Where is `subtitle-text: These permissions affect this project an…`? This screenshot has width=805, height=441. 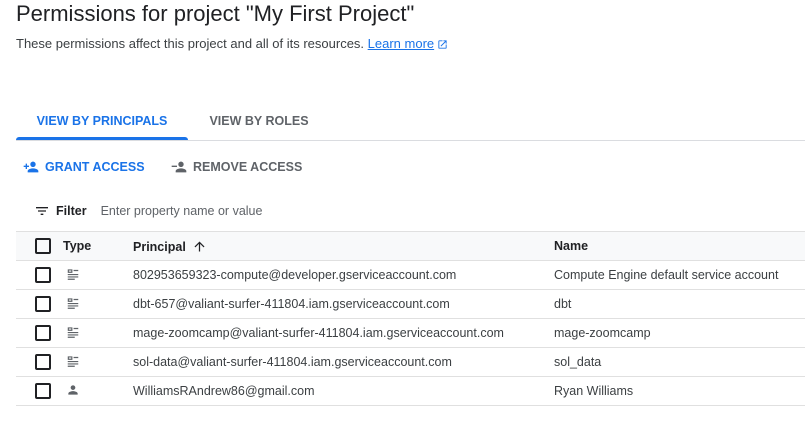 subtitle-text: These permissions affect this project an… is located at coordinates (190, 43).